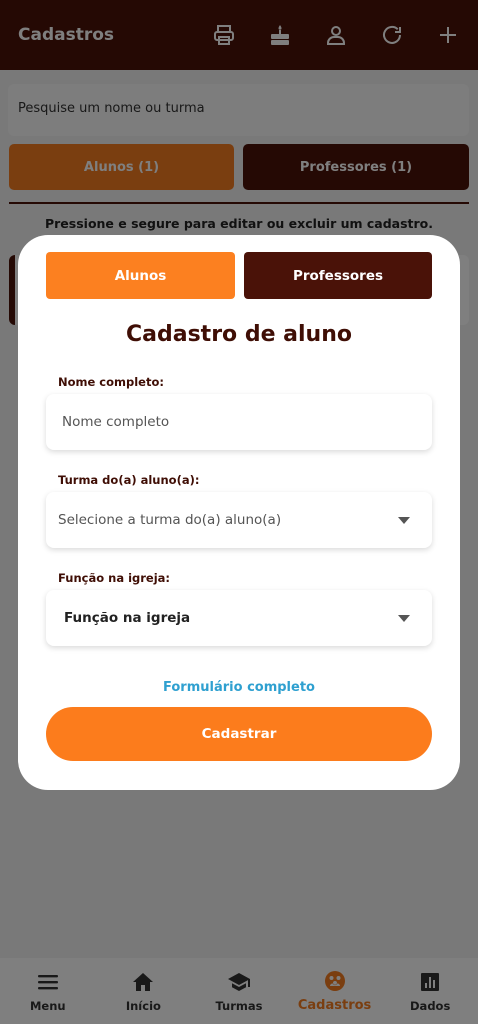  Describe the element at coordinates (239, 422) in the screenshot. I see `name-field: Nome completo` at that location.